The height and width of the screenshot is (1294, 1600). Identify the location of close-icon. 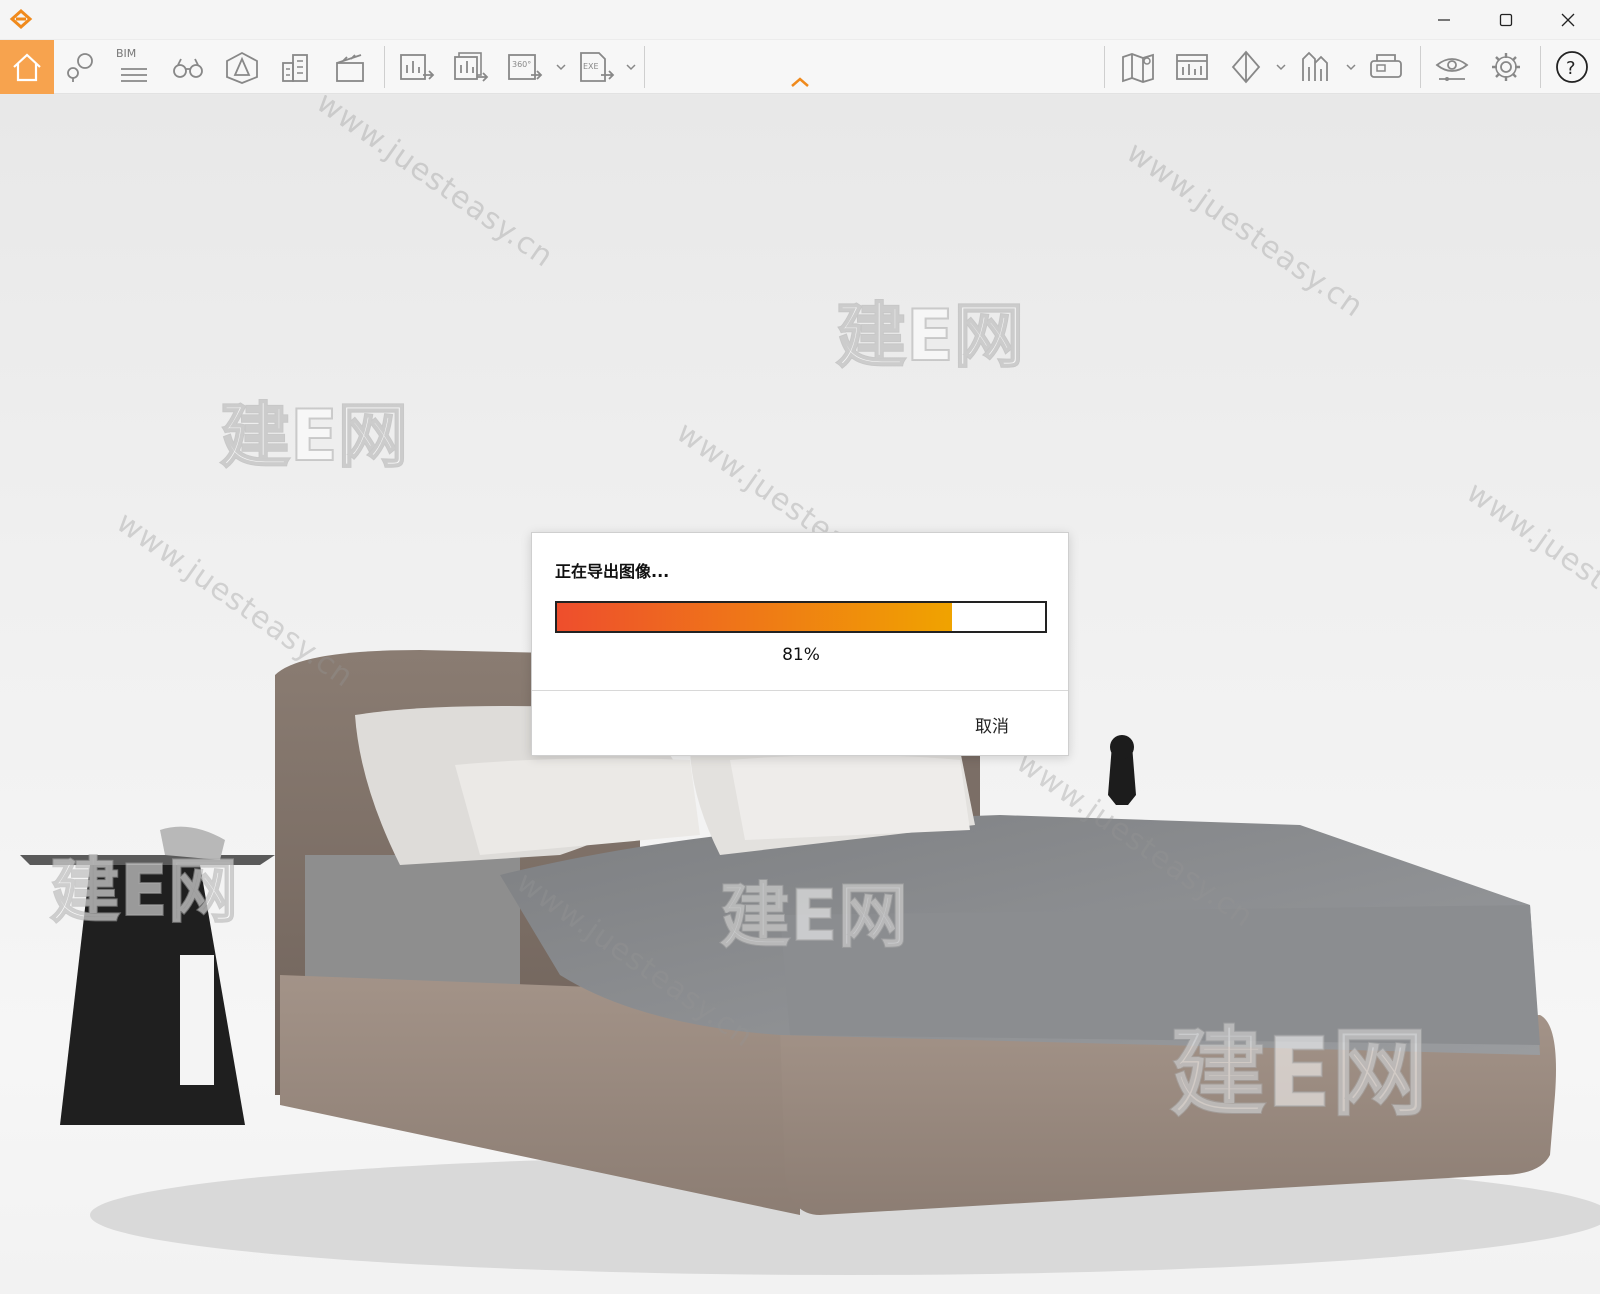
(1568, 20).